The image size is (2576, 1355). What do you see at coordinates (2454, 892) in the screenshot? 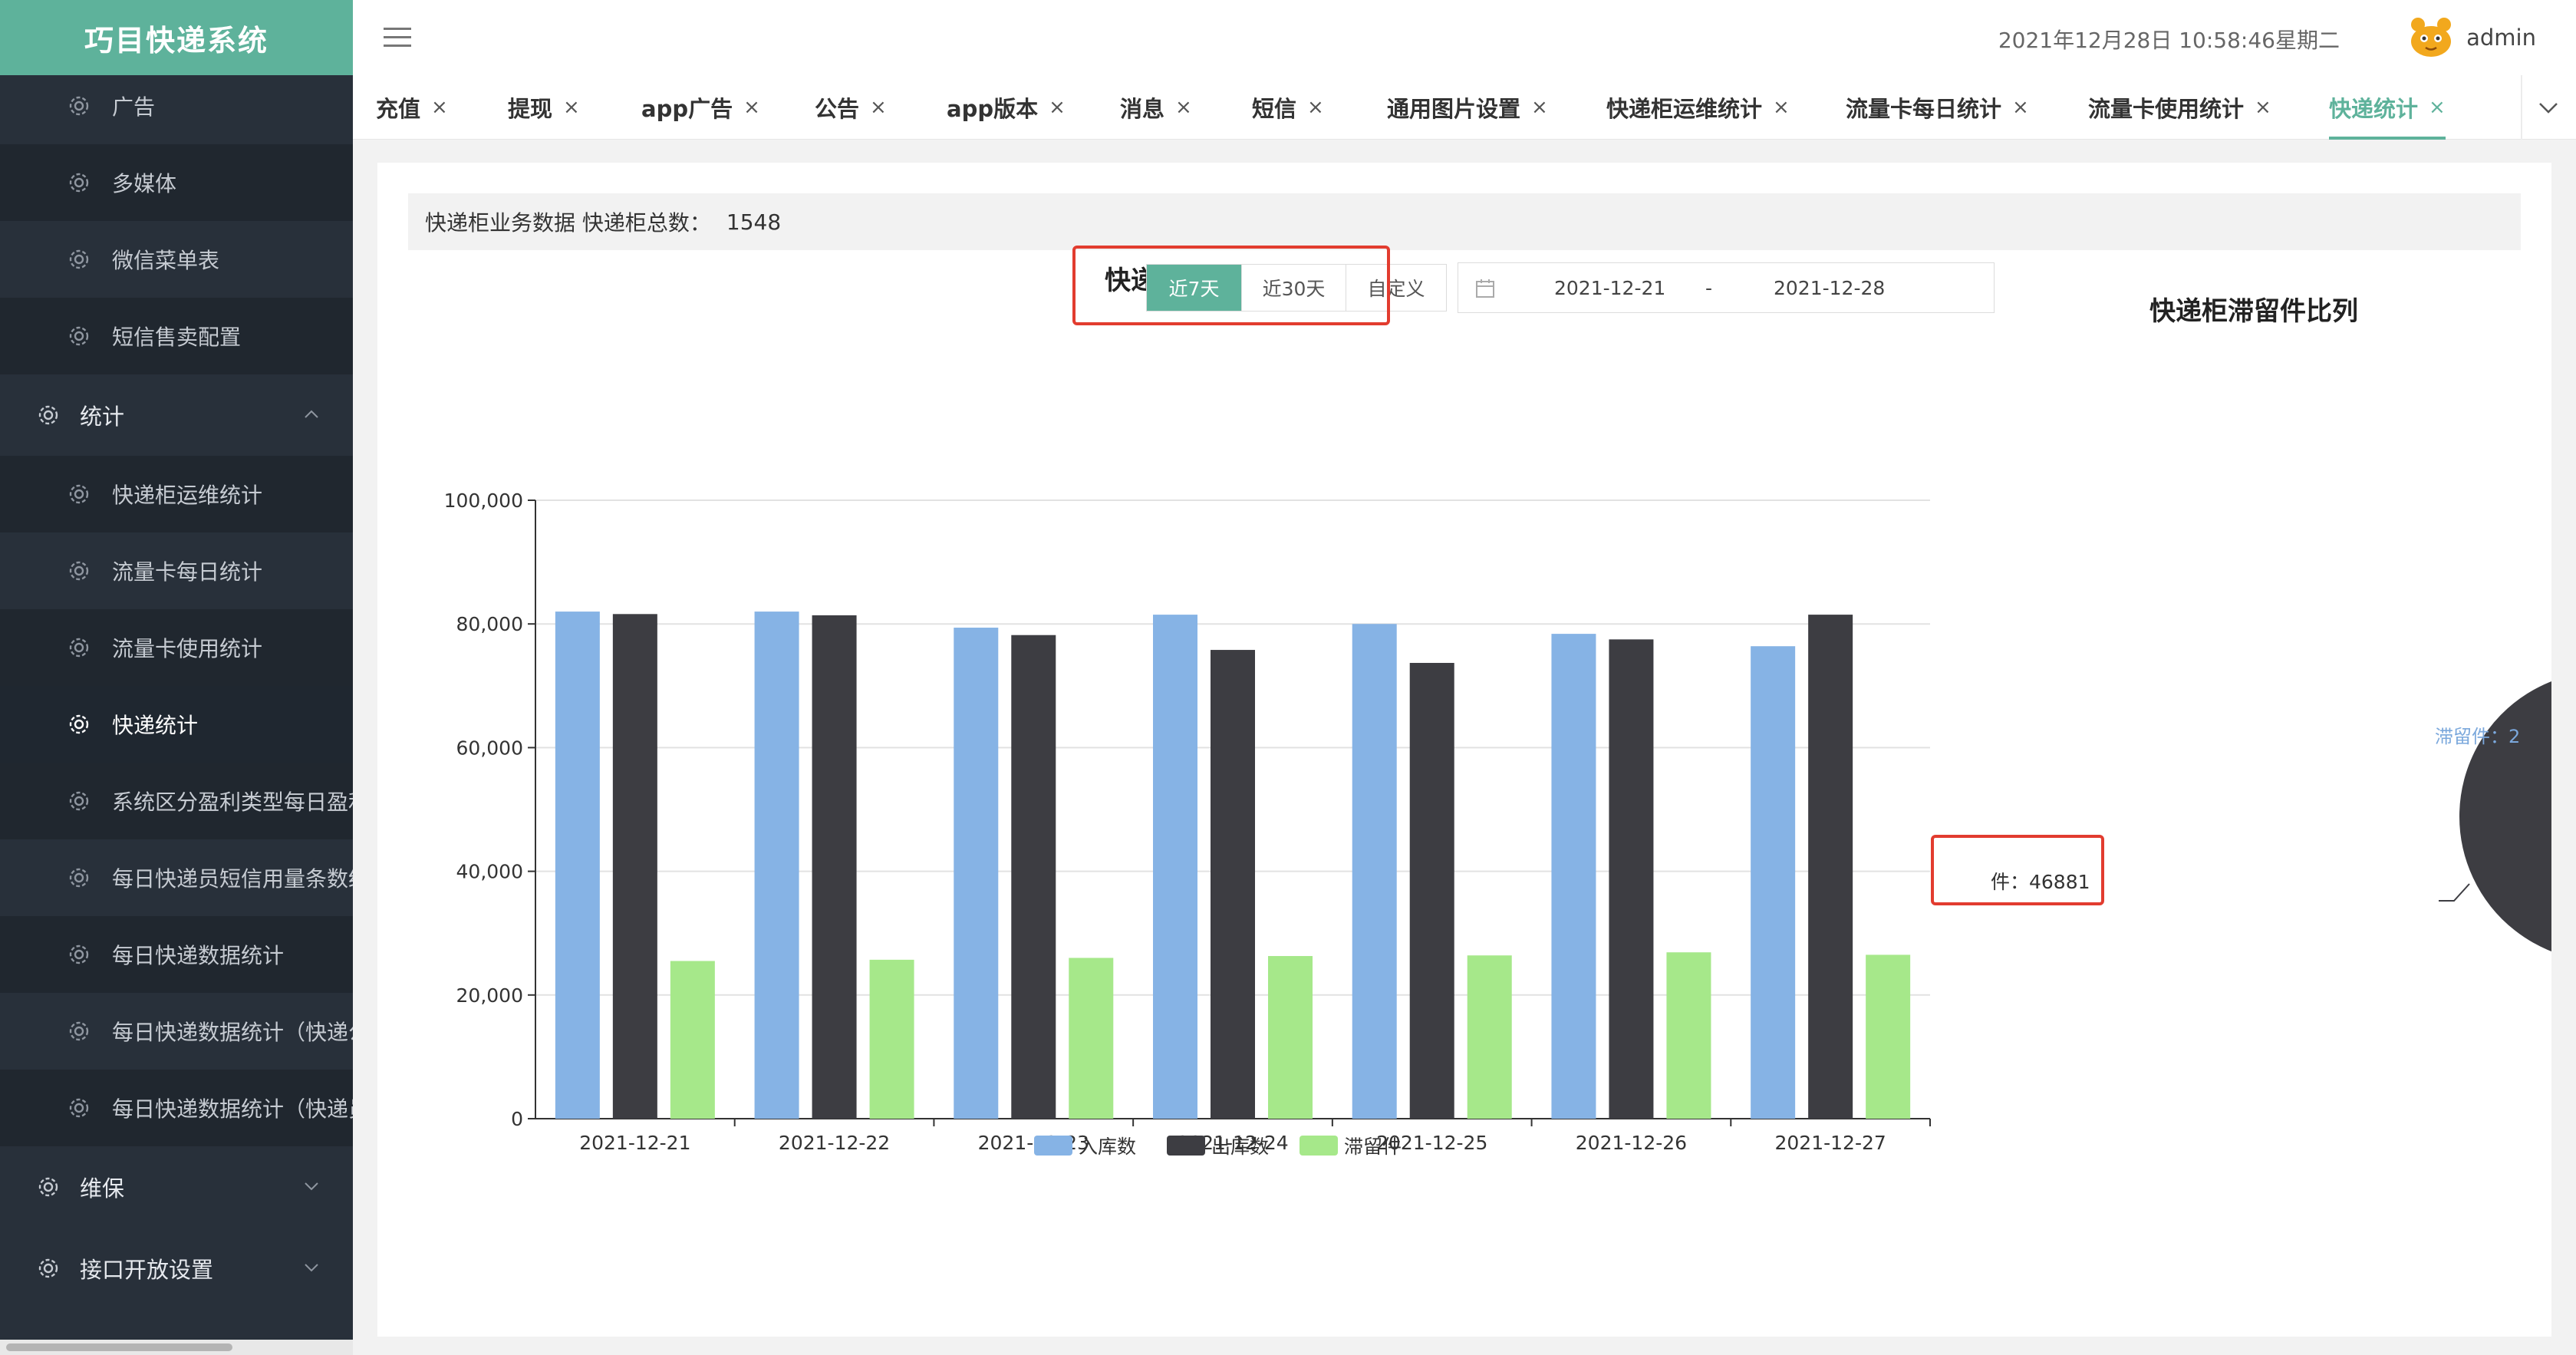
I see `pie-label-line` at bounding box center [2454, 892].